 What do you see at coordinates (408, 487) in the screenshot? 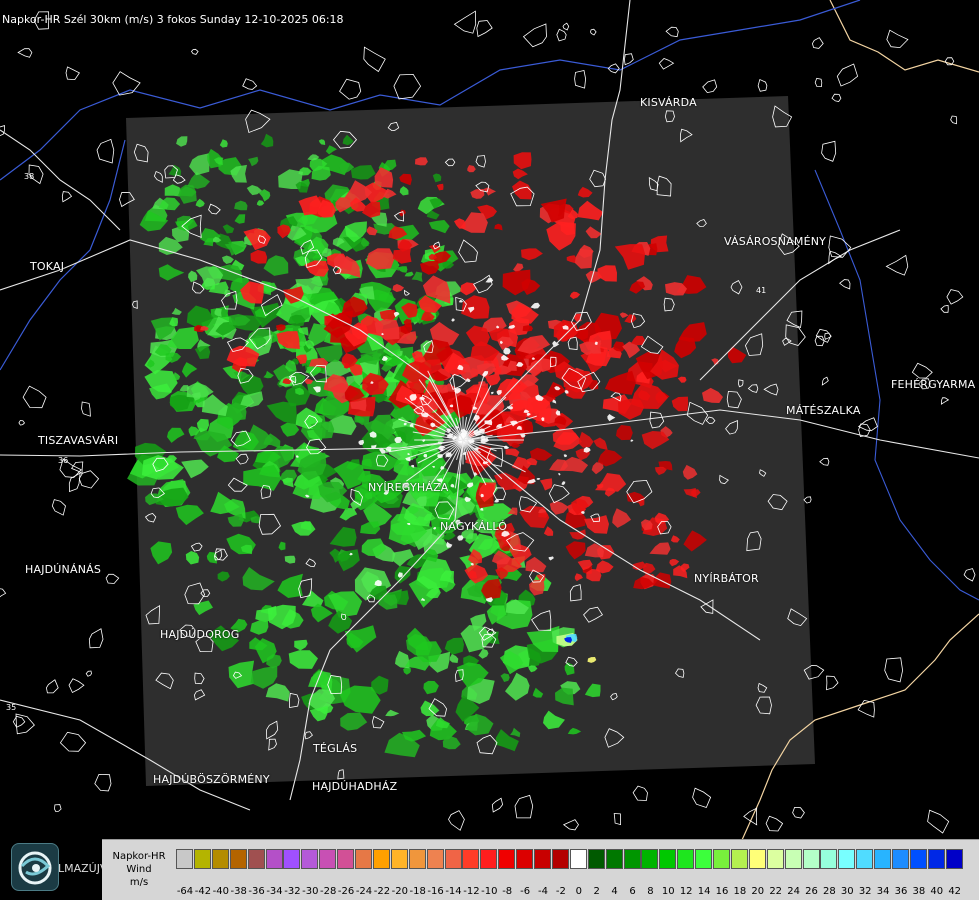
I see `city-label-nyiregyhaza: NYÍREGYHÁZA` at bounding box center [408, 487].